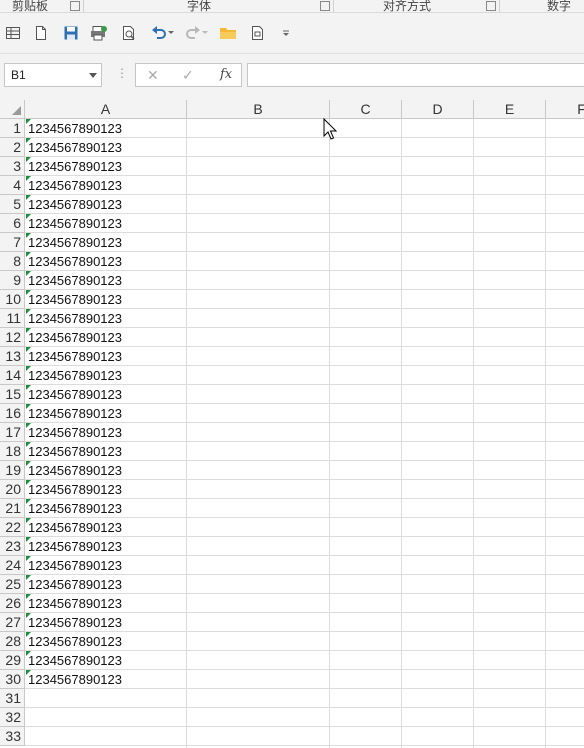 The height and width of the screenshot is (748, 584). What do you see at coordinates (12, 185) in the screenshot?
I see `row-header-4: 4` at bounding box center [12, 185].